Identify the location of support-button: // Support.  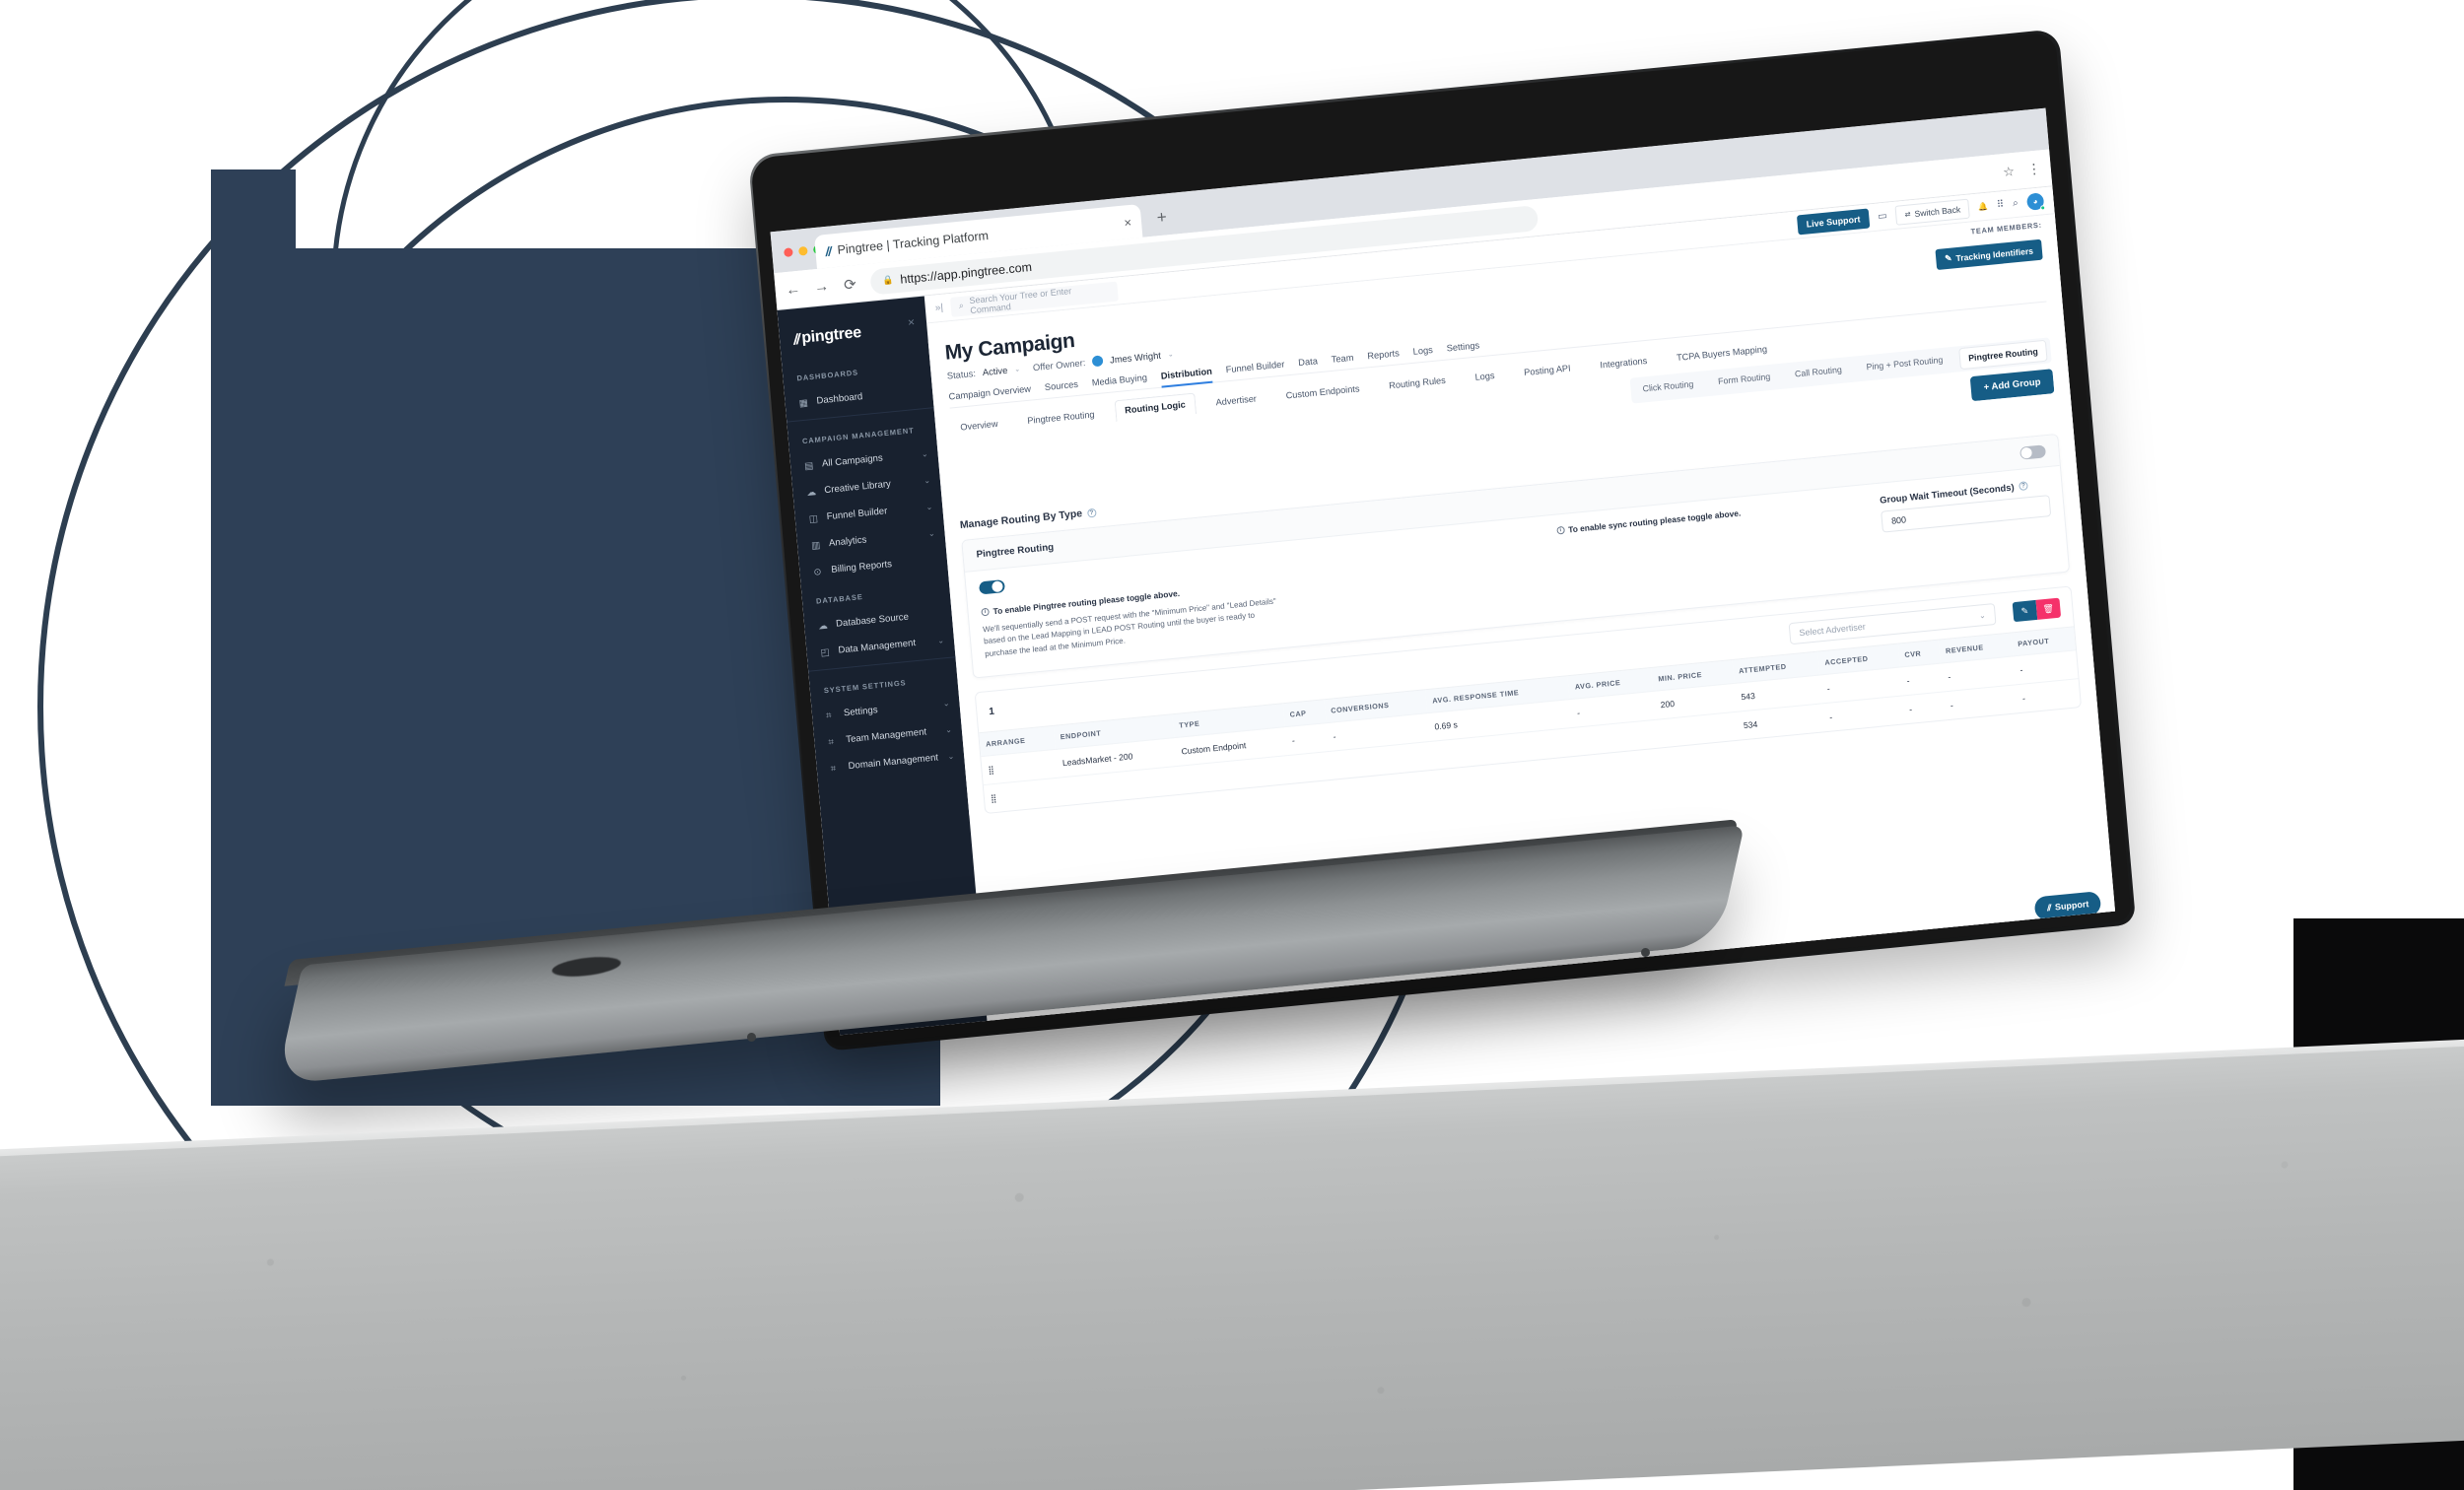
(2068, 906).